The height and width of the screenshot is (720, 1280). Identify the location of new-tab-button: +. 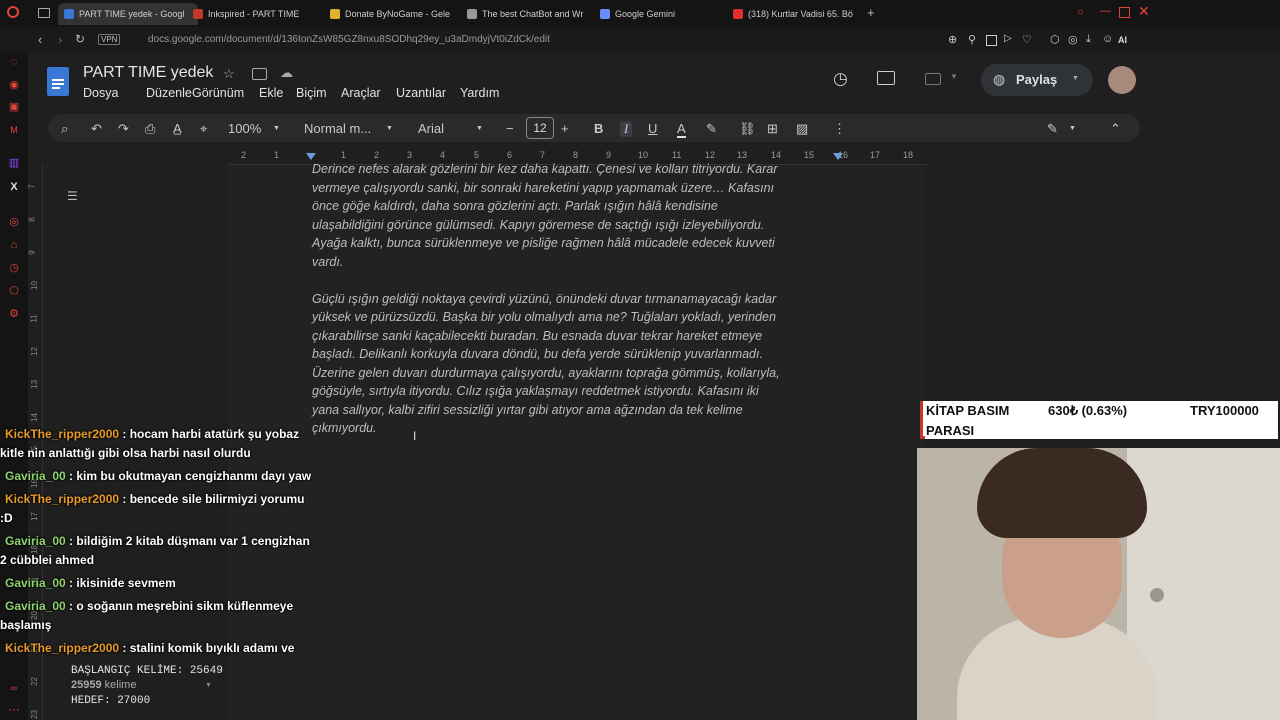
(871, 12).